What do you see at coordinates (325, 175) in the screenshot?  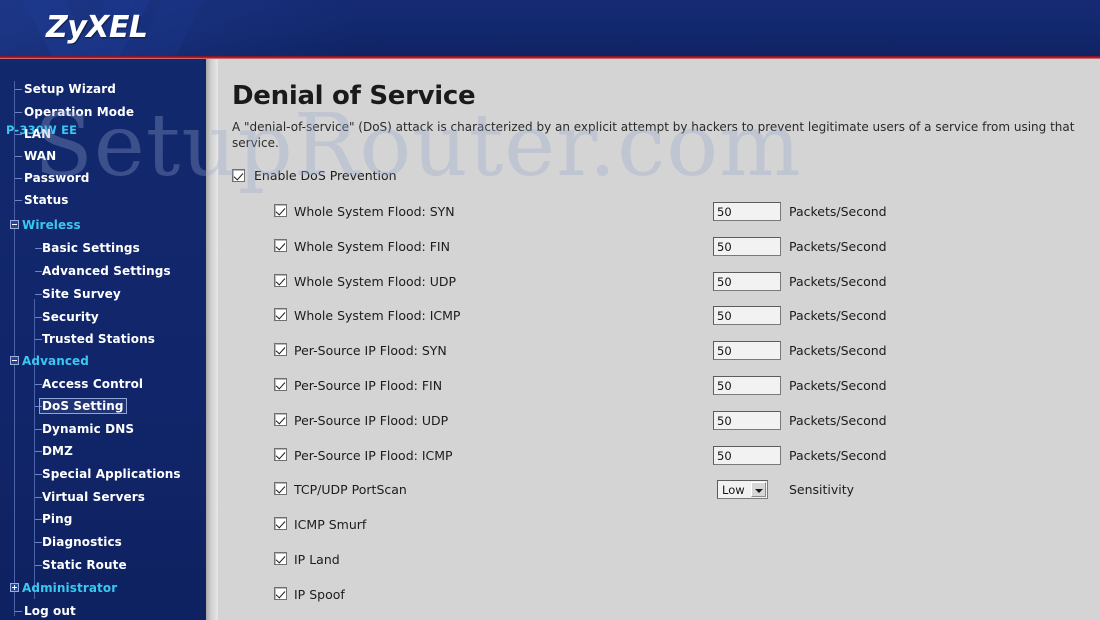 I see `enable-dos-prevention-label: Enable DoS Prevention` at bounding box center [325, 175].